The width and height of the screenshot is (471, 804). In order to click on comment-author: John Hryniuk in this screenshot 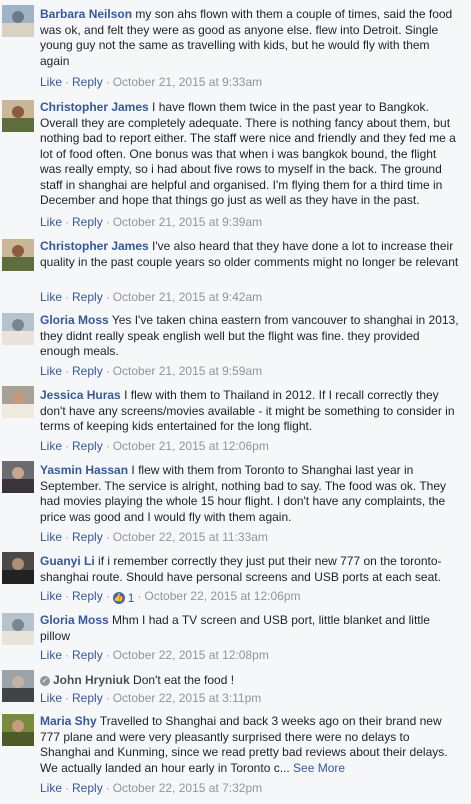, I will do `click(91, 680)`.